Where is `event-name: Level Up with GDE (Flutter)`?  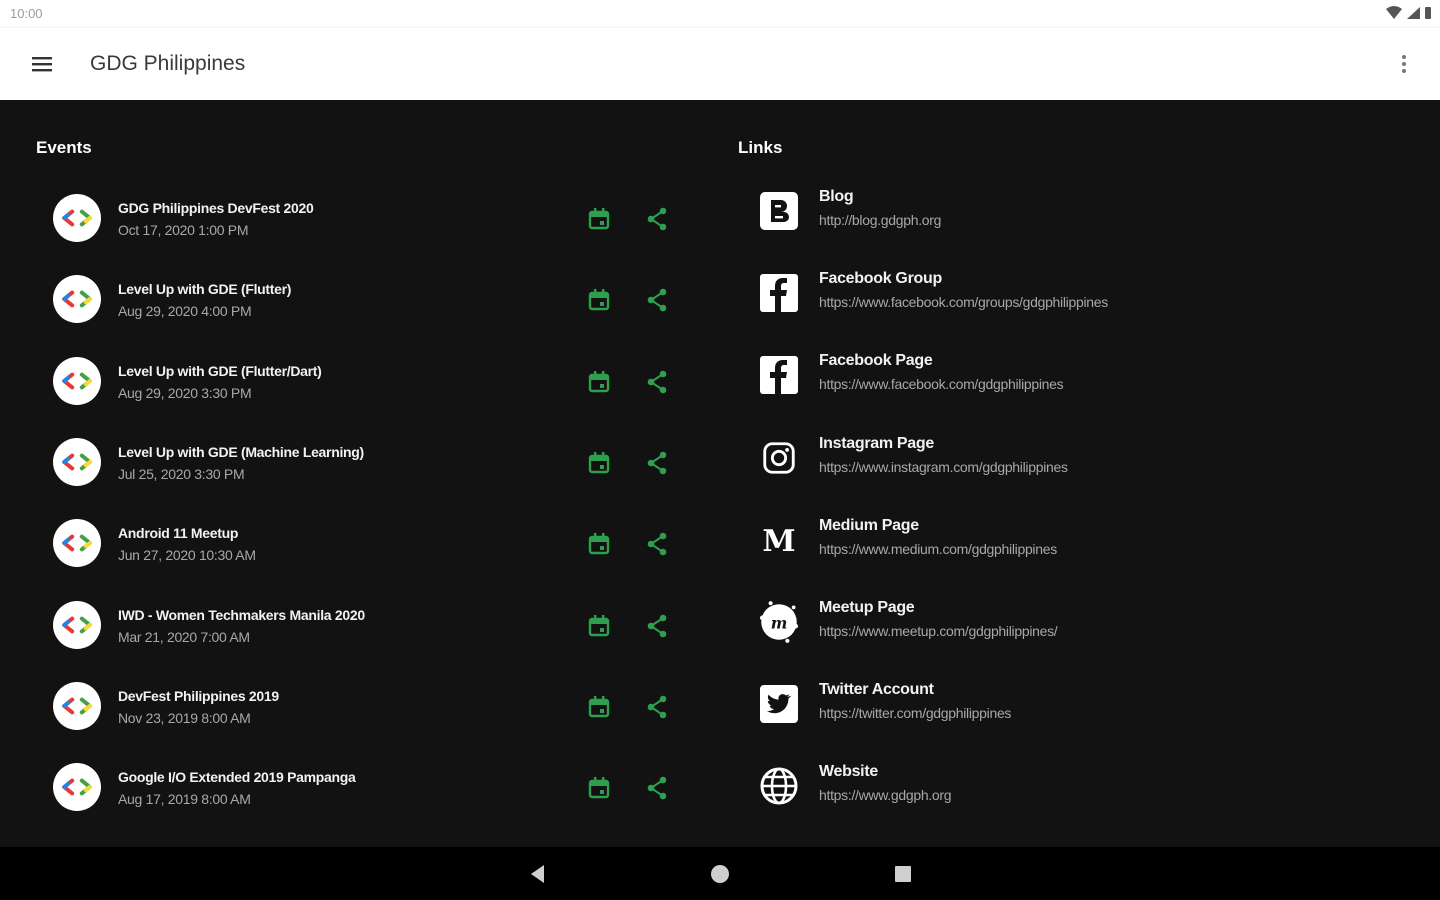
event-name: Level Up with GDE (Flutter) is located at coordinates (205, 289).